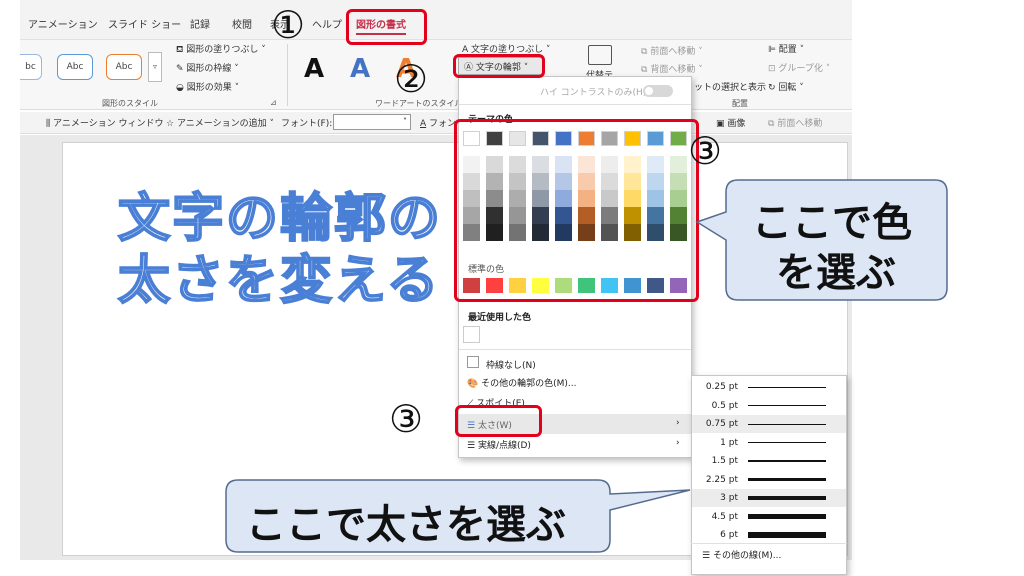  Describe the element at coordinates (411, 79) in the screenshot. I see `step-number-2: ②` at that location.